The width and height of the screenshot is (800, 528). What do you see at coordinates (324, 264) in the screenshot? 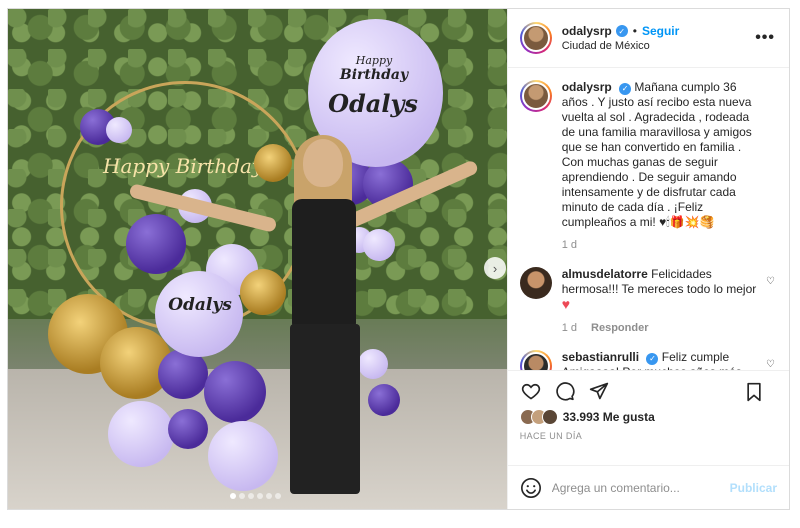
I see `person-top` at bounding box center [324, 264].